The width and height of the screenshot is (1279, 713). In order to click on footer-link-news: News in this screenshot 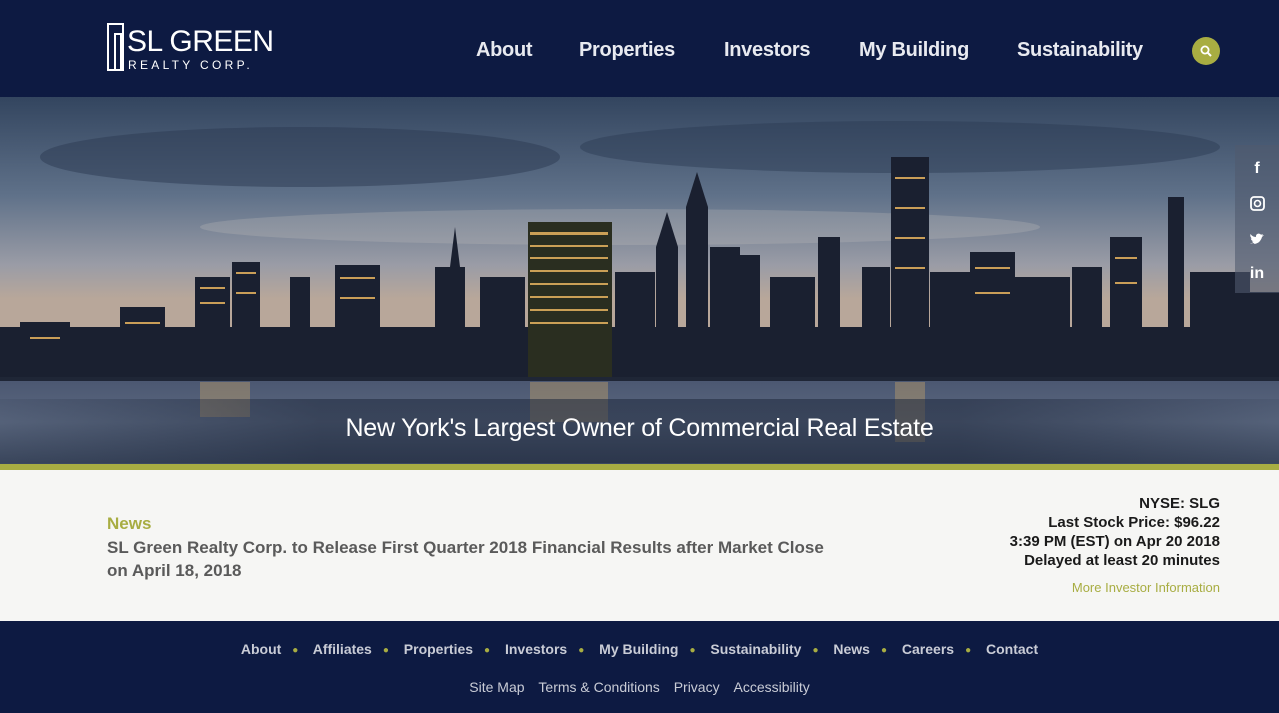, I will do `click(851, 649)`.